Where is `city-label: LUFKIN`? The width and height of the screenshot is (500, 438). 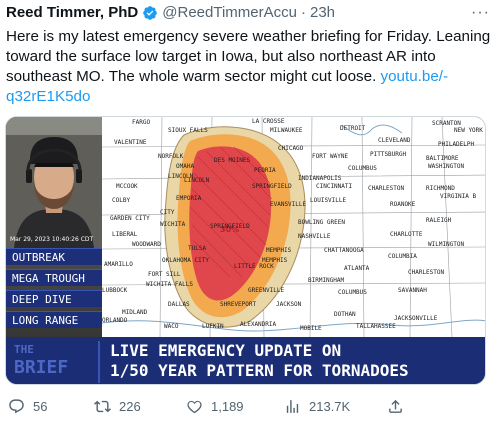
city-label: LUFKIN is located at coordinates (213, 326).